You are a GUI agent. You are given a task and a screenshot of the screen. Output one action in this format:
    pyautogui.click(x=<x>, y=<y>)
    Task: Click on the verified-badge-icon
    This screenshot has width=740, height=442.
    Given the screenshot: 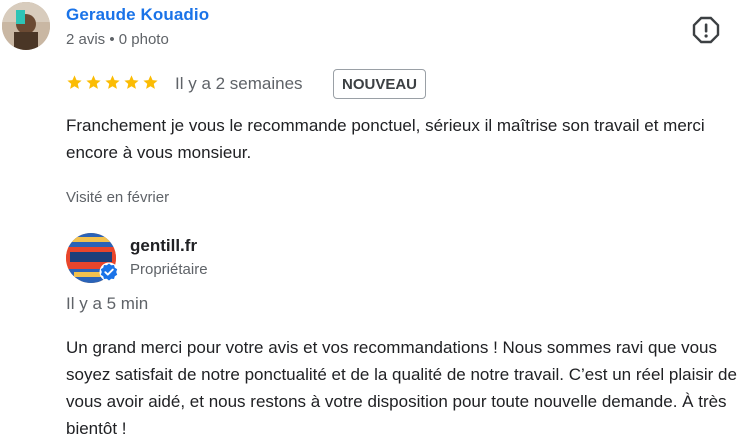 What is the action you would take?
    pyautogui.click(x=109, y=272)
    